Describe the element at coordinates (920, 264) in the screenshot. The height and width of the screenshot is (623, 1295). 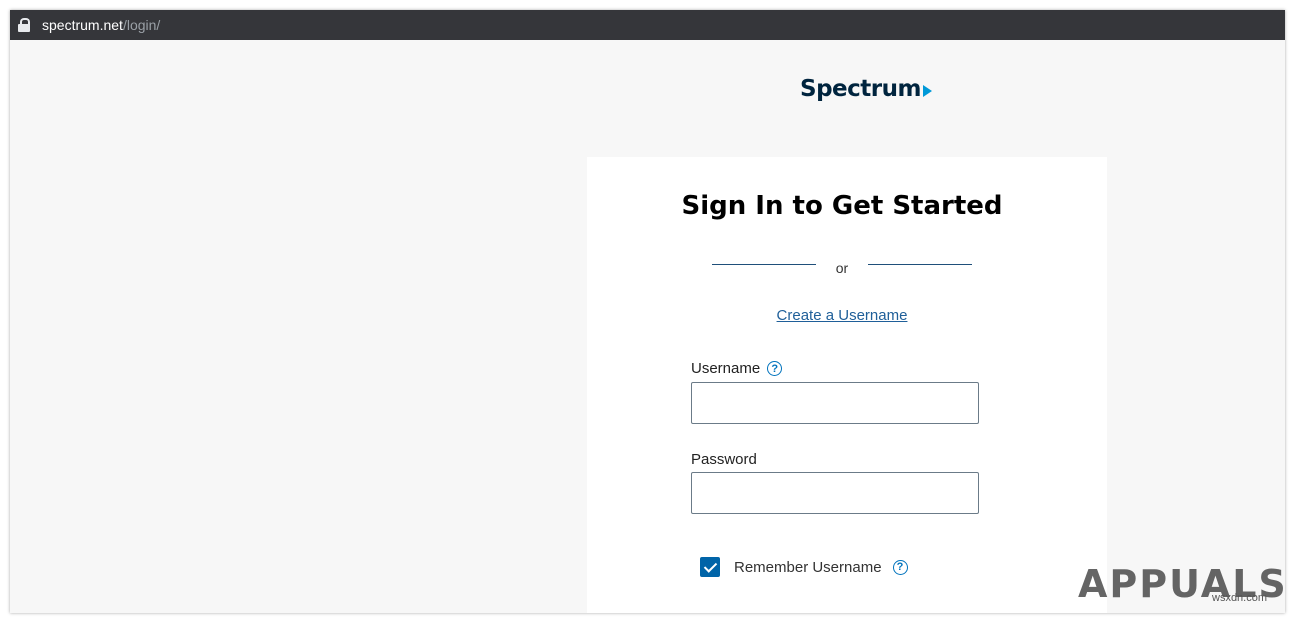
I see `divider-right` at that location.